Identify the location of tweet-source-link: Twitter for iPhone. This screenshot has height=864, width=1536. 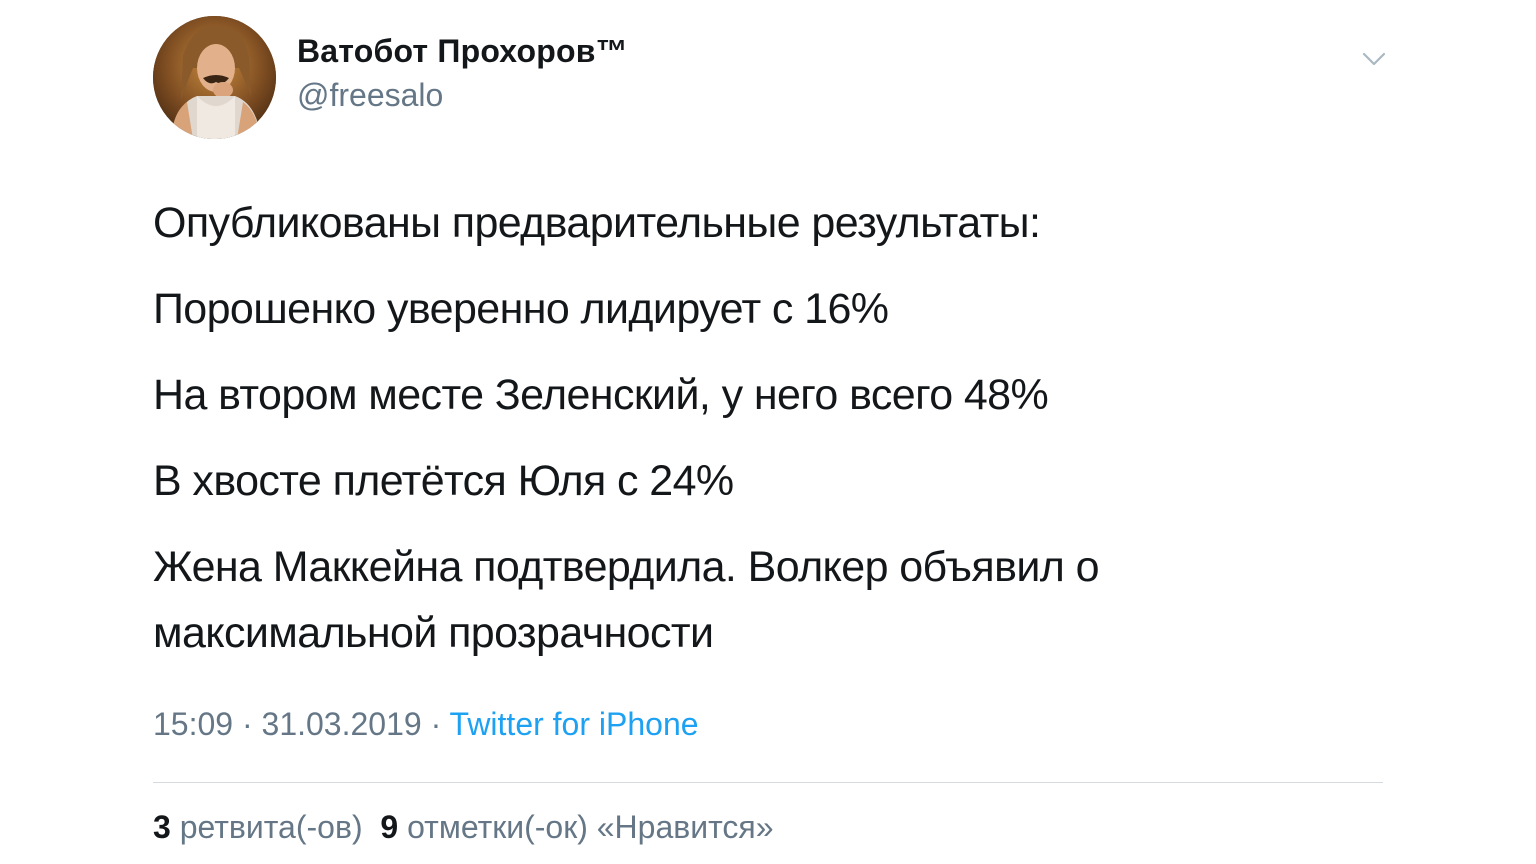
(574, 724).